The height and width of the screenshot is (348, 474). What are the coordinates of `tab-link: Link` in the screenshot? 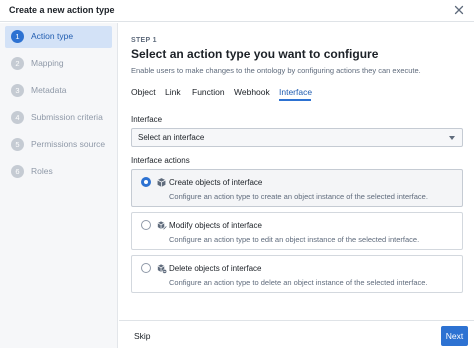 It's located at (173, 92).